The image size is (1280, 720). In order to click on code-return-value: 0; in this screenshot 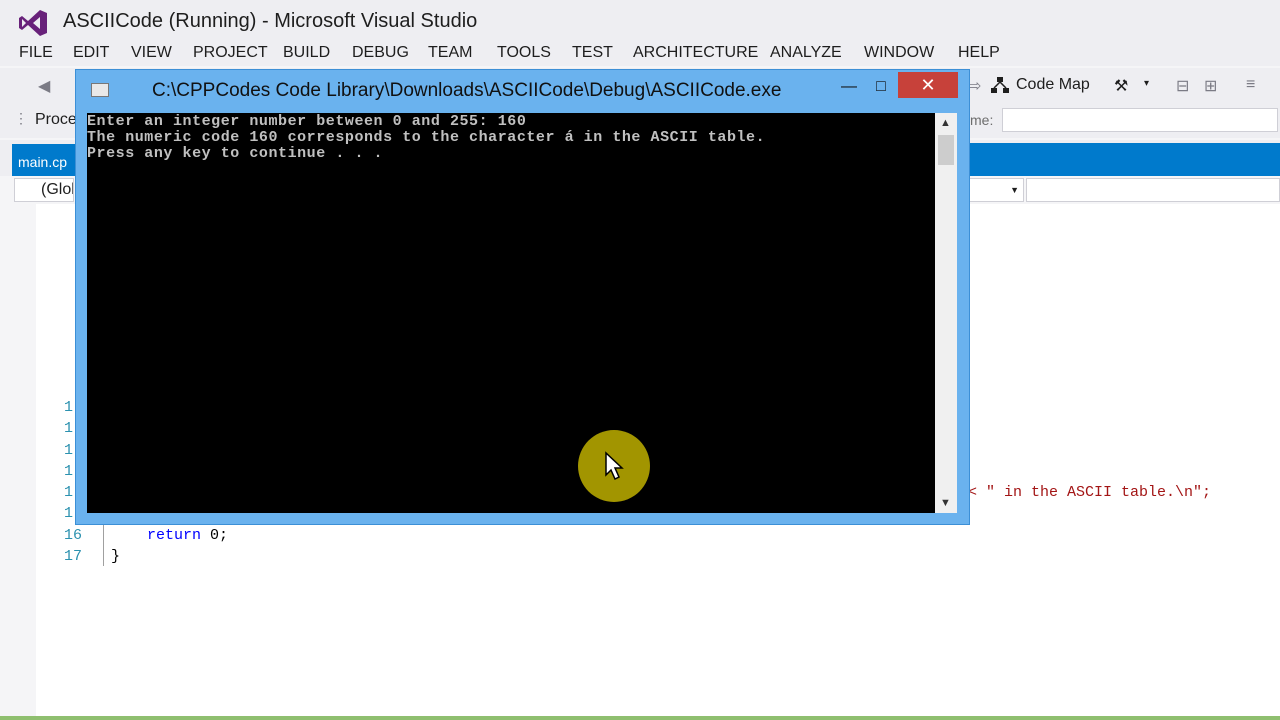, I will do `click(215, 535)`.